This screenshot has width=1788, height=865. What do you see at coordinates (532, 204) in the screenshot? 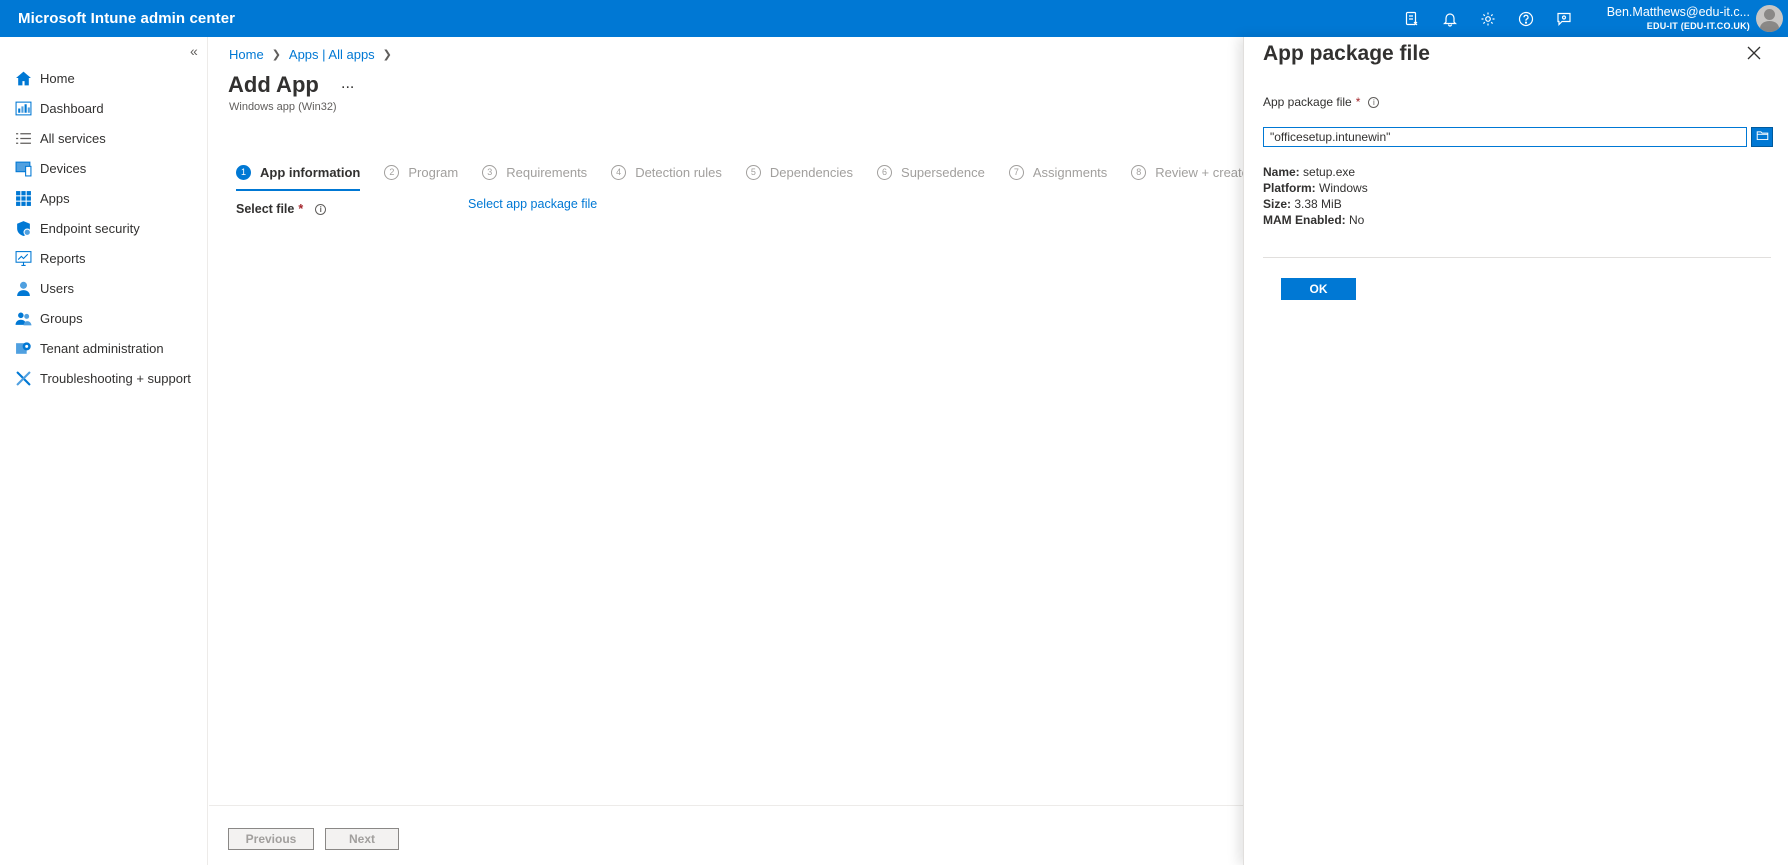
I see `select-app-package-link: Select app package file` at bounding box center [532, 204].